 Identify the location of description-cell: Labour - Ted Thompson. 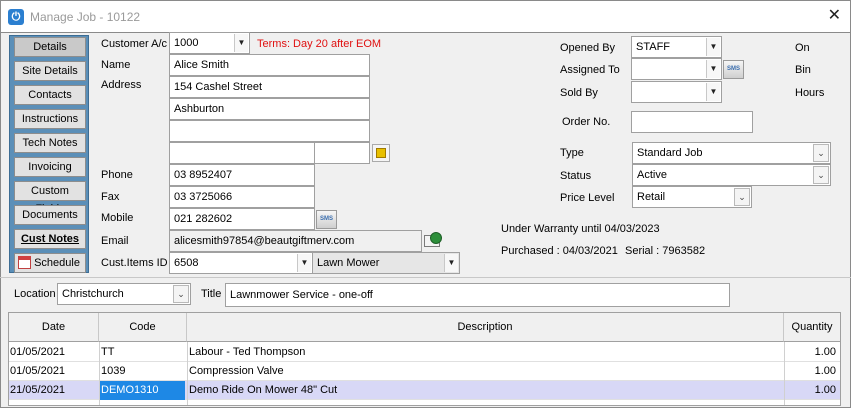
(247, 352).